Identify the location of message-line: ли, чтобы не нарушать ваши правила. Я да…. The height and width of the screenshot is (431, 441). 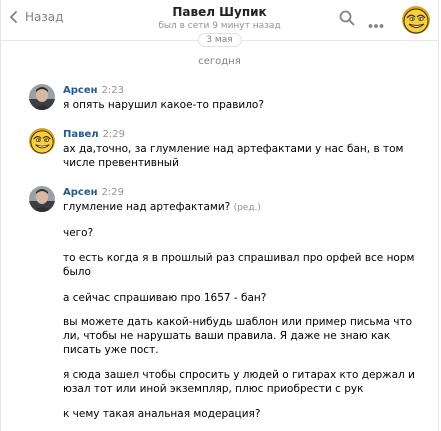
(227, 336).